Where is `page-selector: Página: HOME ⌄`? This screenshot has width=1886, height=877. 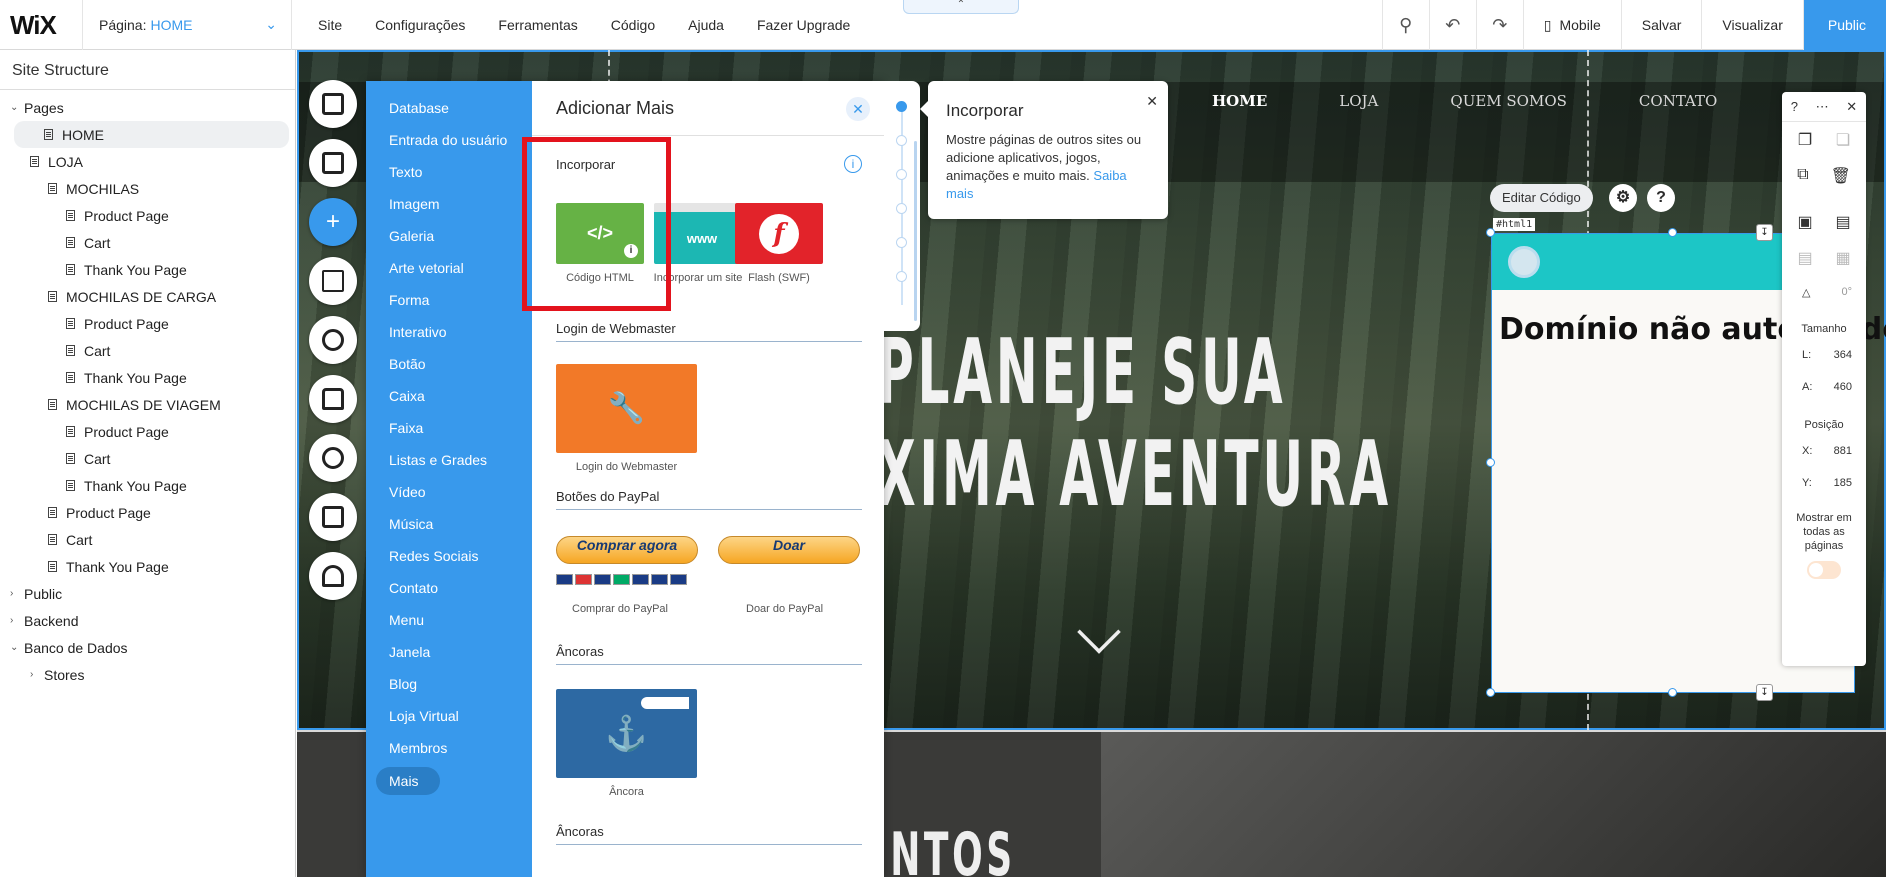 page-selector: Página: HOME ⌄ is located at coordinates (187, 25).